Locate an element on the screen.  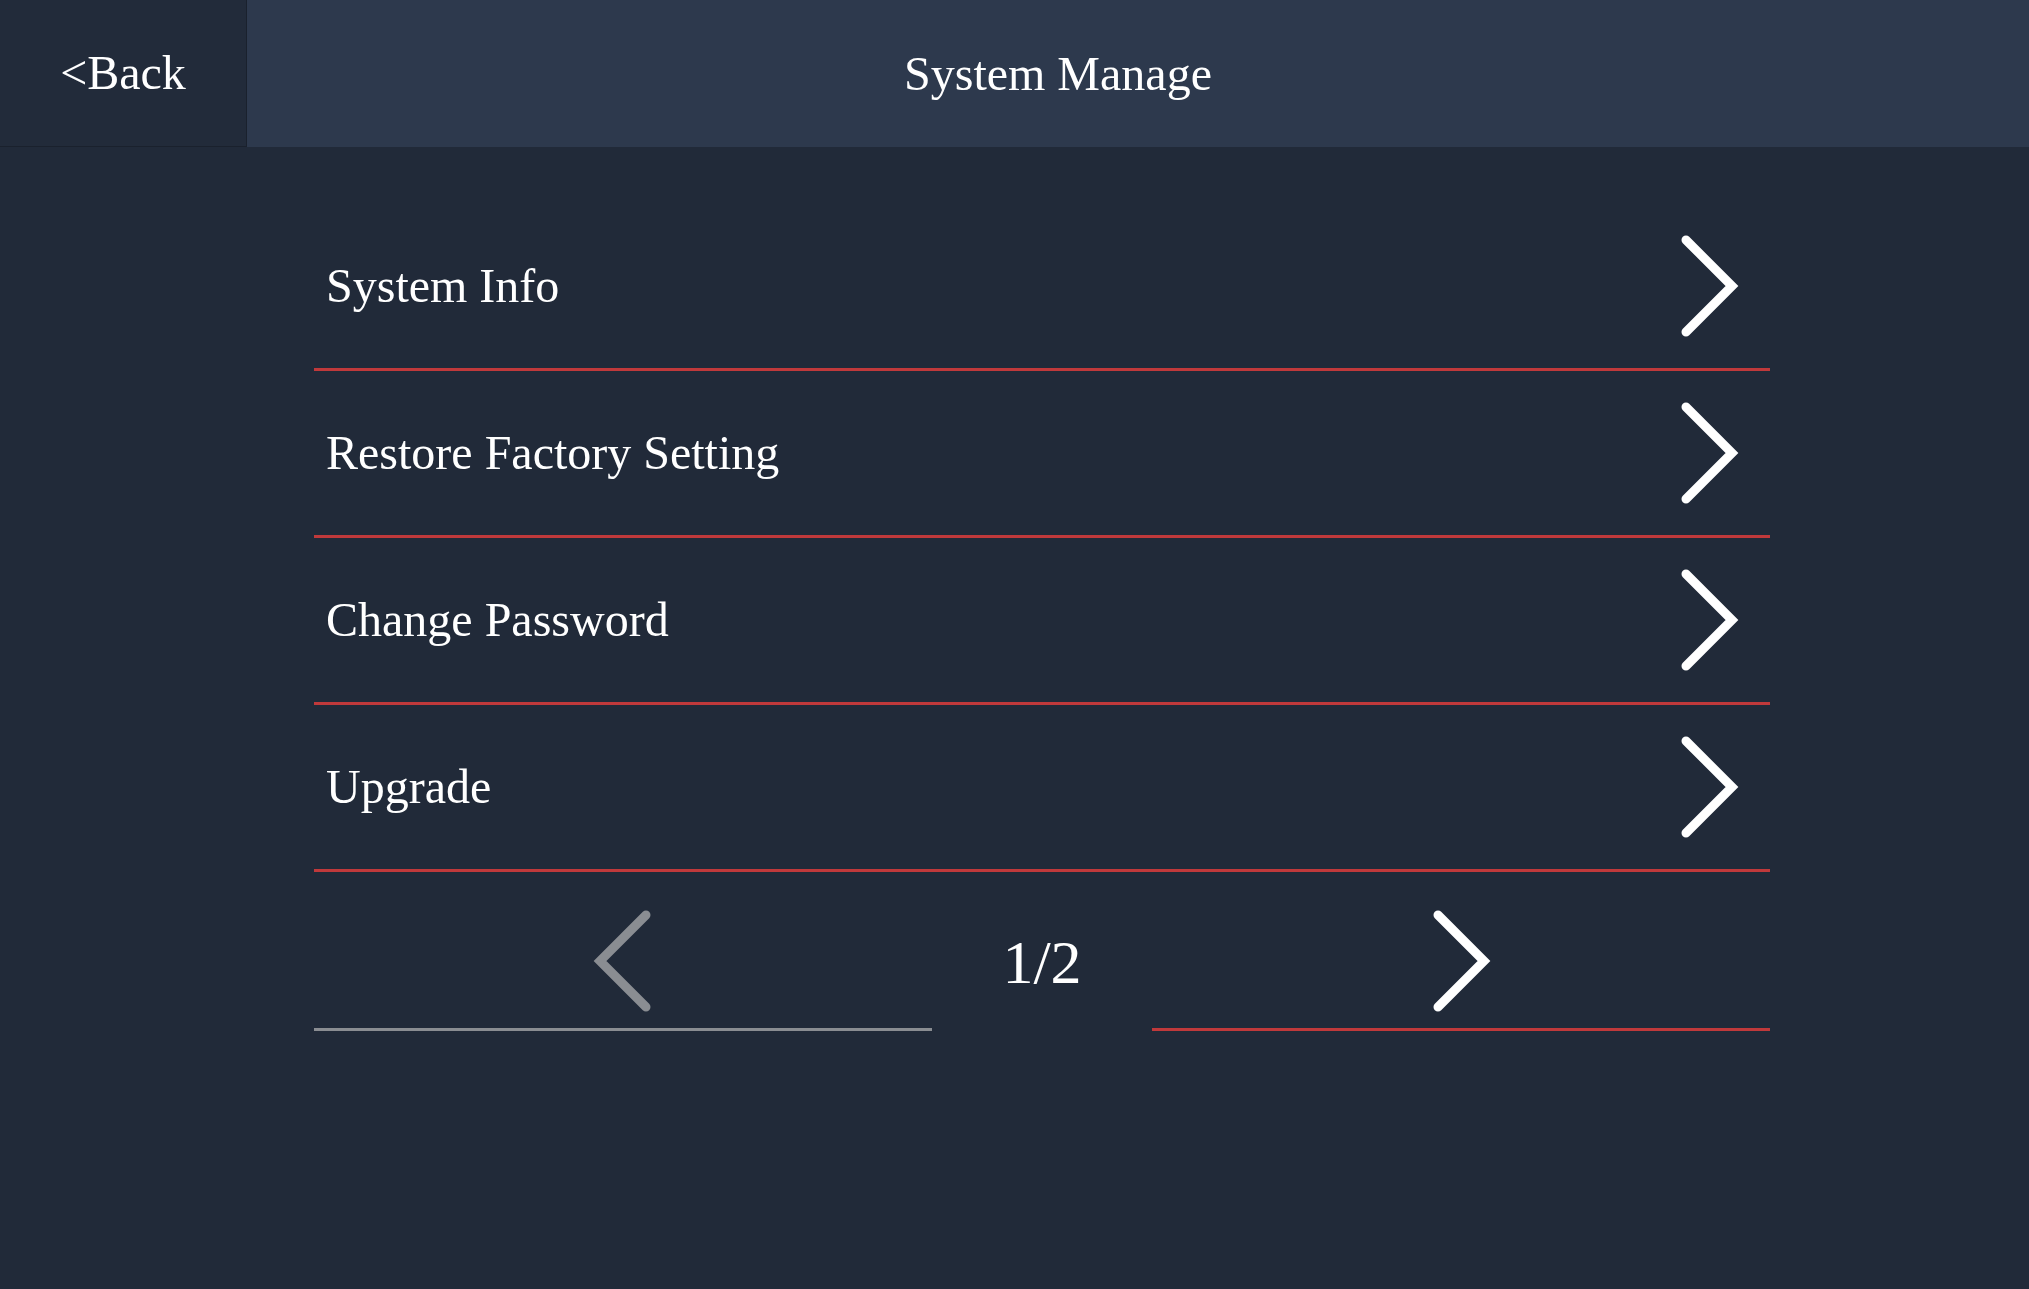
page-indicator: 1/2 is located at coordinates (1042, 962).